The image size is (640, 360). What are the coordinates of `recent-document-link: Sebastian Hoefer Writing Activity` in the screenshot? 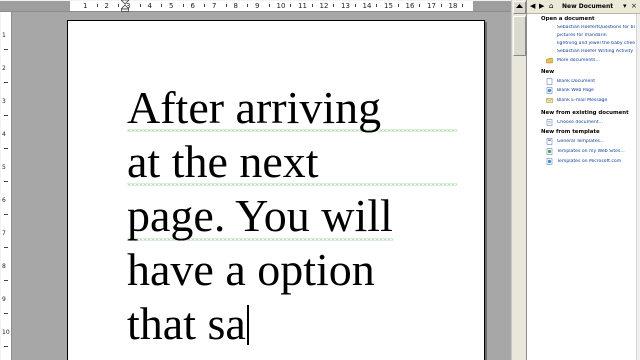 It's located at (597, 52).